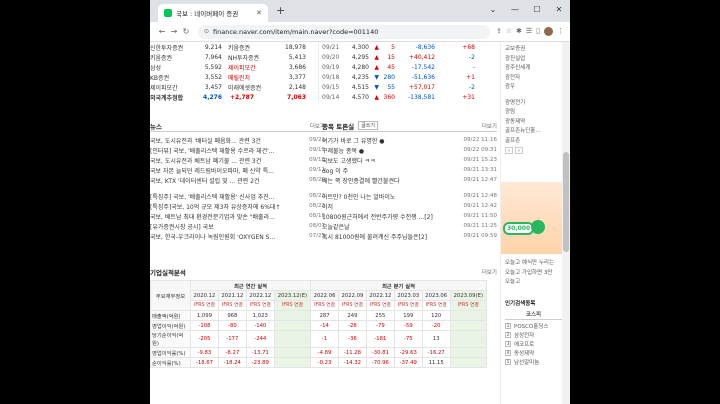  I want to click on sidebar-stock-link: 광림, so click(533, 112).